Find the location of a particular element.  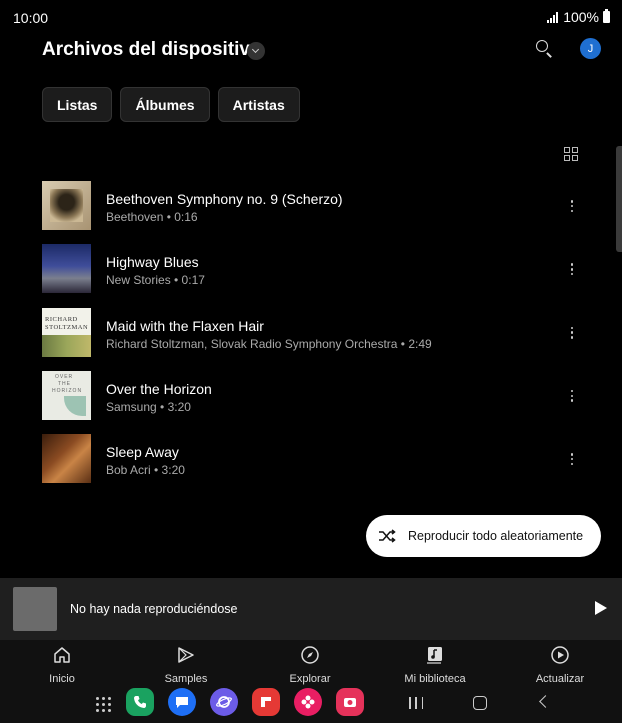

system-navigation-bar is located at coordinates (311, 704).